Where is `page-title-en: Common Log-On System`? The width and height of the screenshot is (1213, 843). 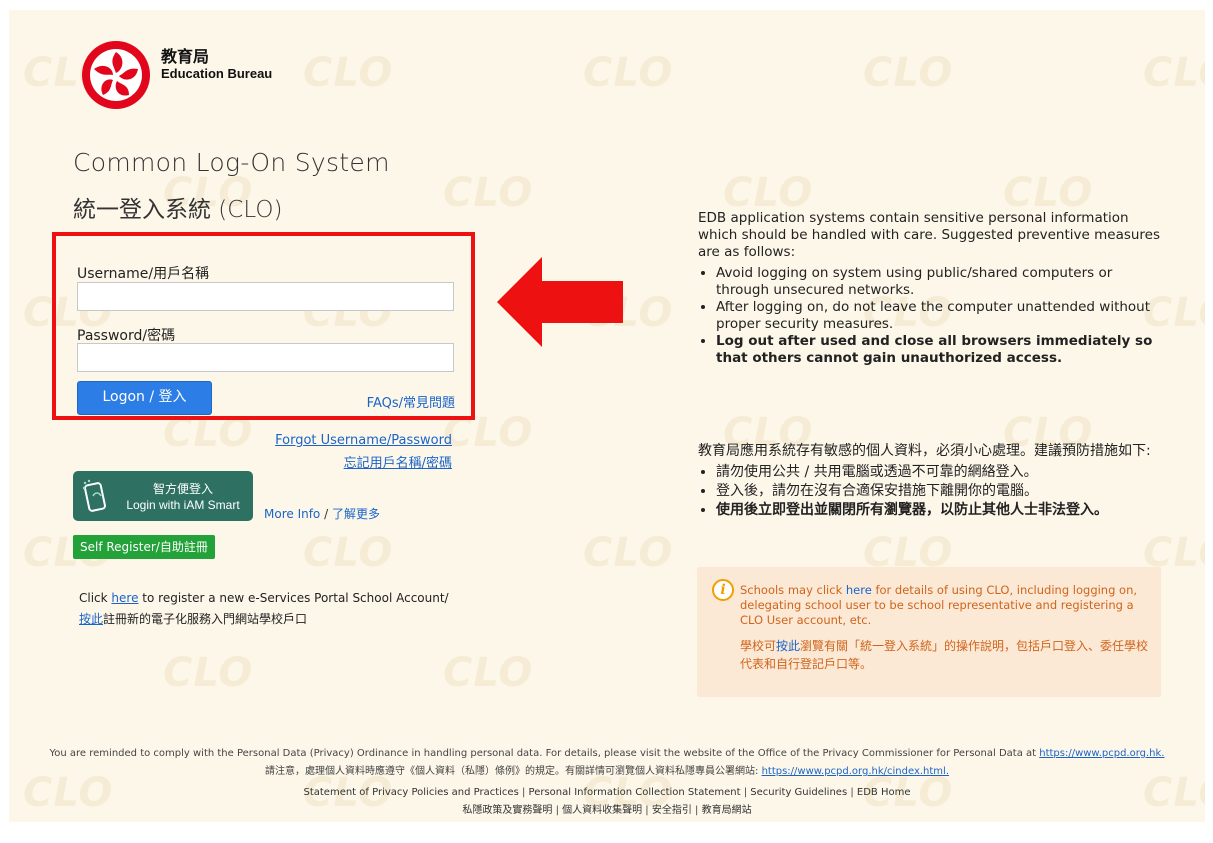 page-title-en: Common Log-On System is located at coordinates (231, 162).